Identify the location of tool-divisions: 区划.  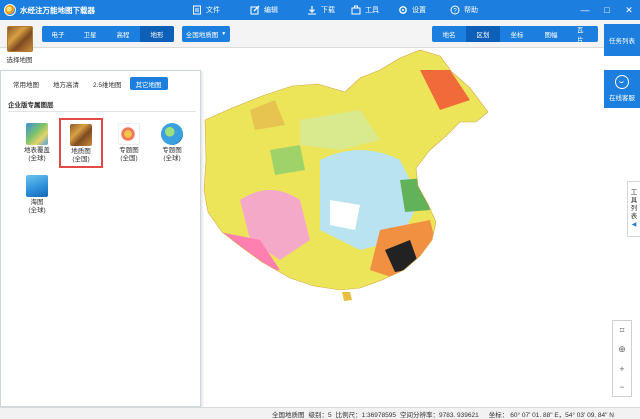
(483, 34).